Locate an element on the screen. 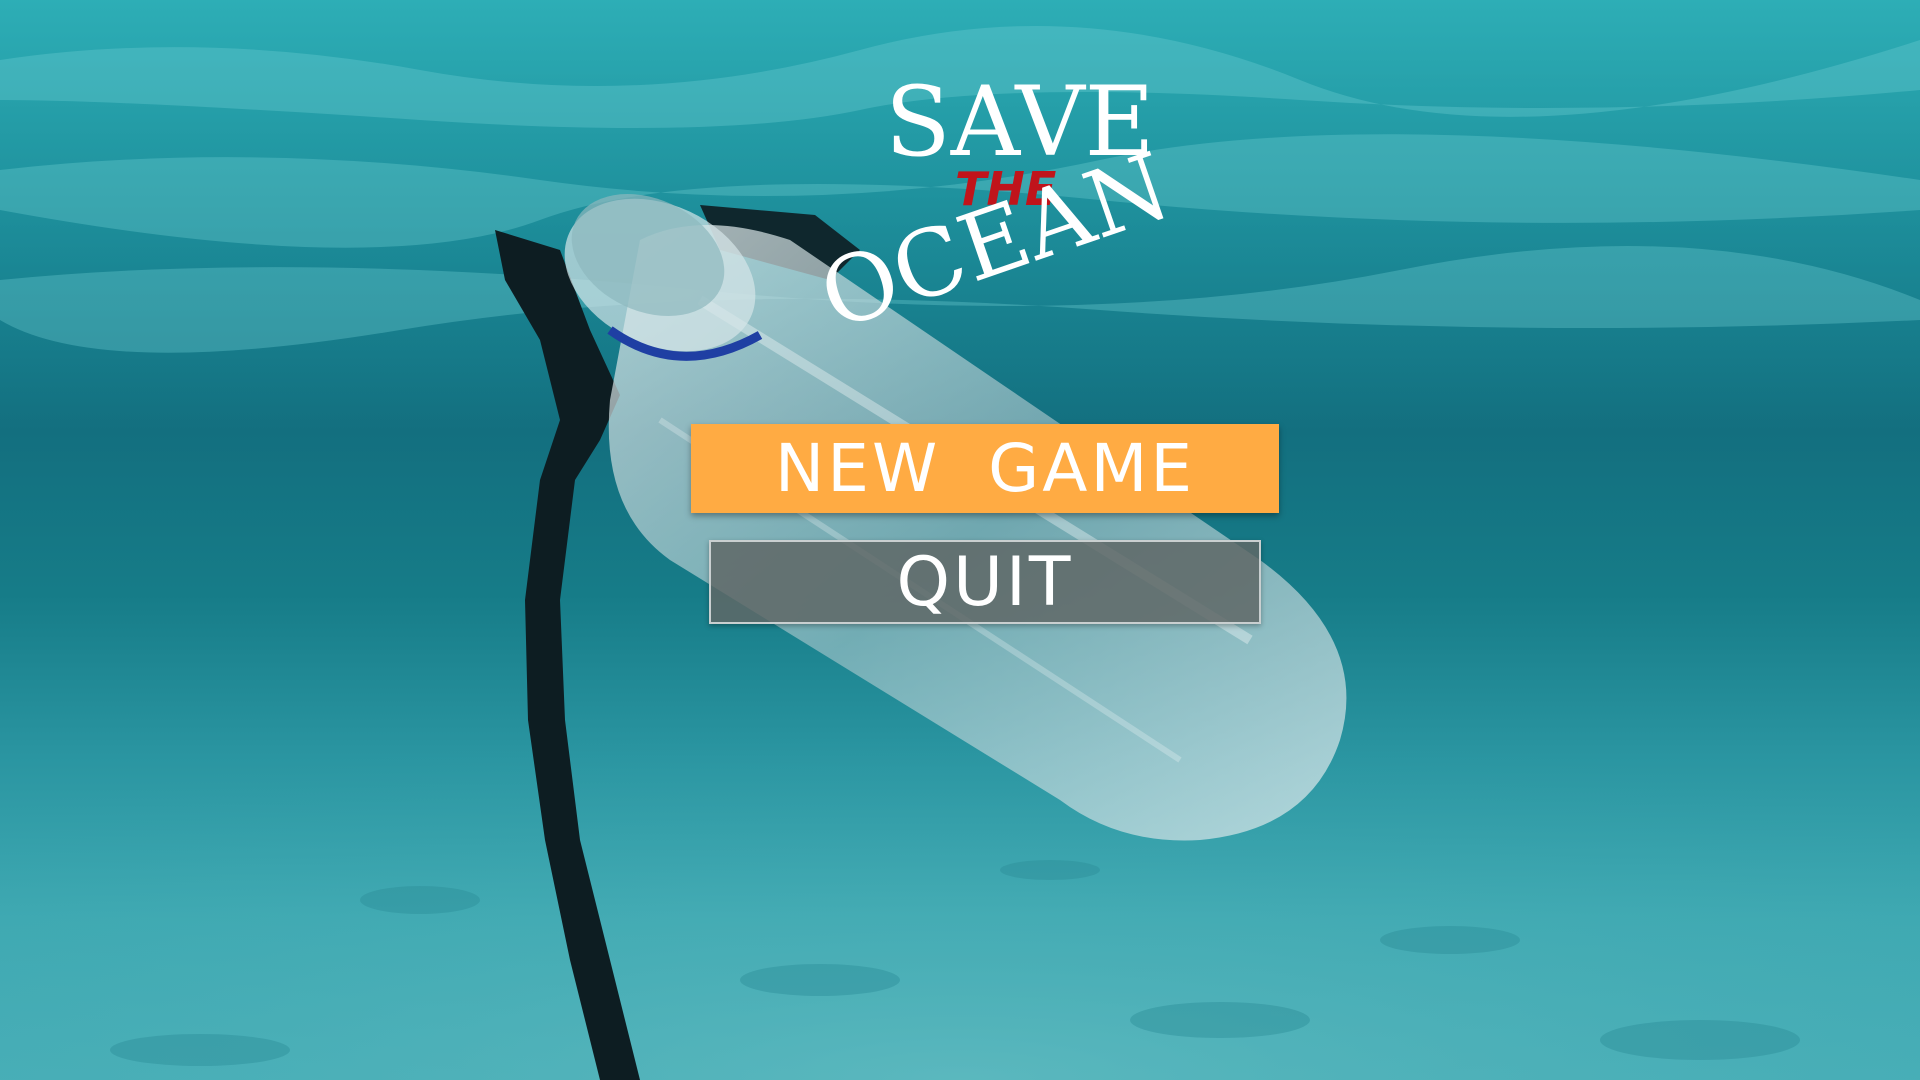  quit-label: QUIT is located at coordinates (985, 582).